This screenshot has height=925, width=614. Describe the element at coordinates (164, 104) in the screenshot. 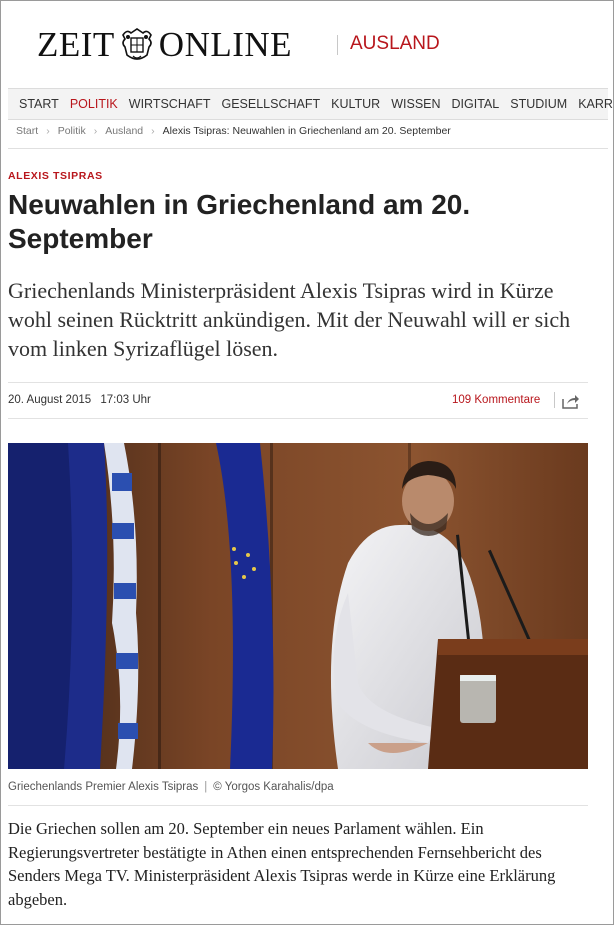

I see `nav-item-wirtschaft: WIRTSCHAFT` at that location.